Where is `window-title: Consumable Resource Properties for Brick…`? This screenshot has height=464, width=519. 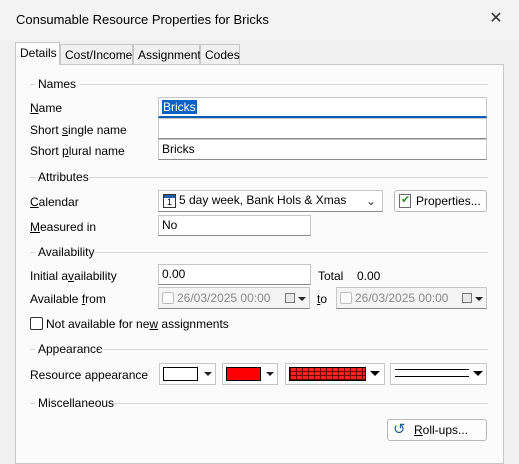
window-title: Consumable Resource Properties for Brick… is located at coordinates (142, 19).